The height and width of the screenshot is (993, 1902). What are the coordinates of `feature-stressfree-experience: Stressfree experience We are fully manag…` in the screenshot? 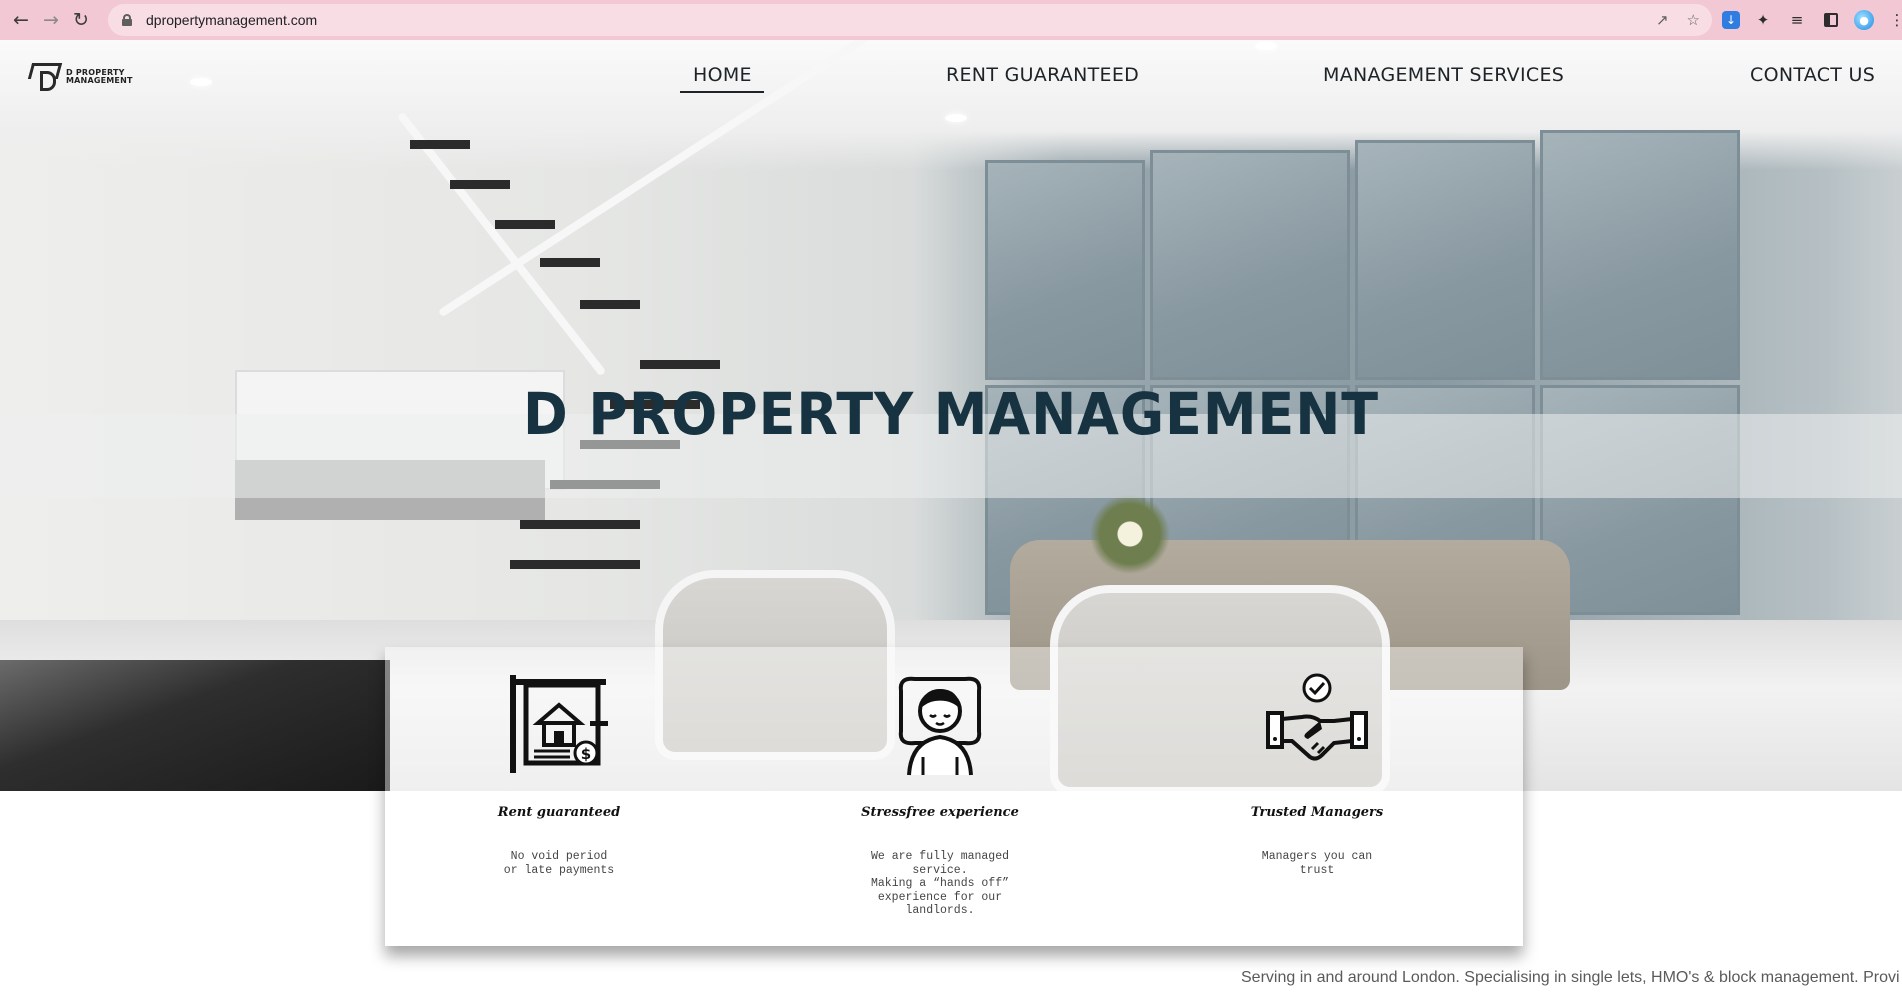 It's located at (940, 796).